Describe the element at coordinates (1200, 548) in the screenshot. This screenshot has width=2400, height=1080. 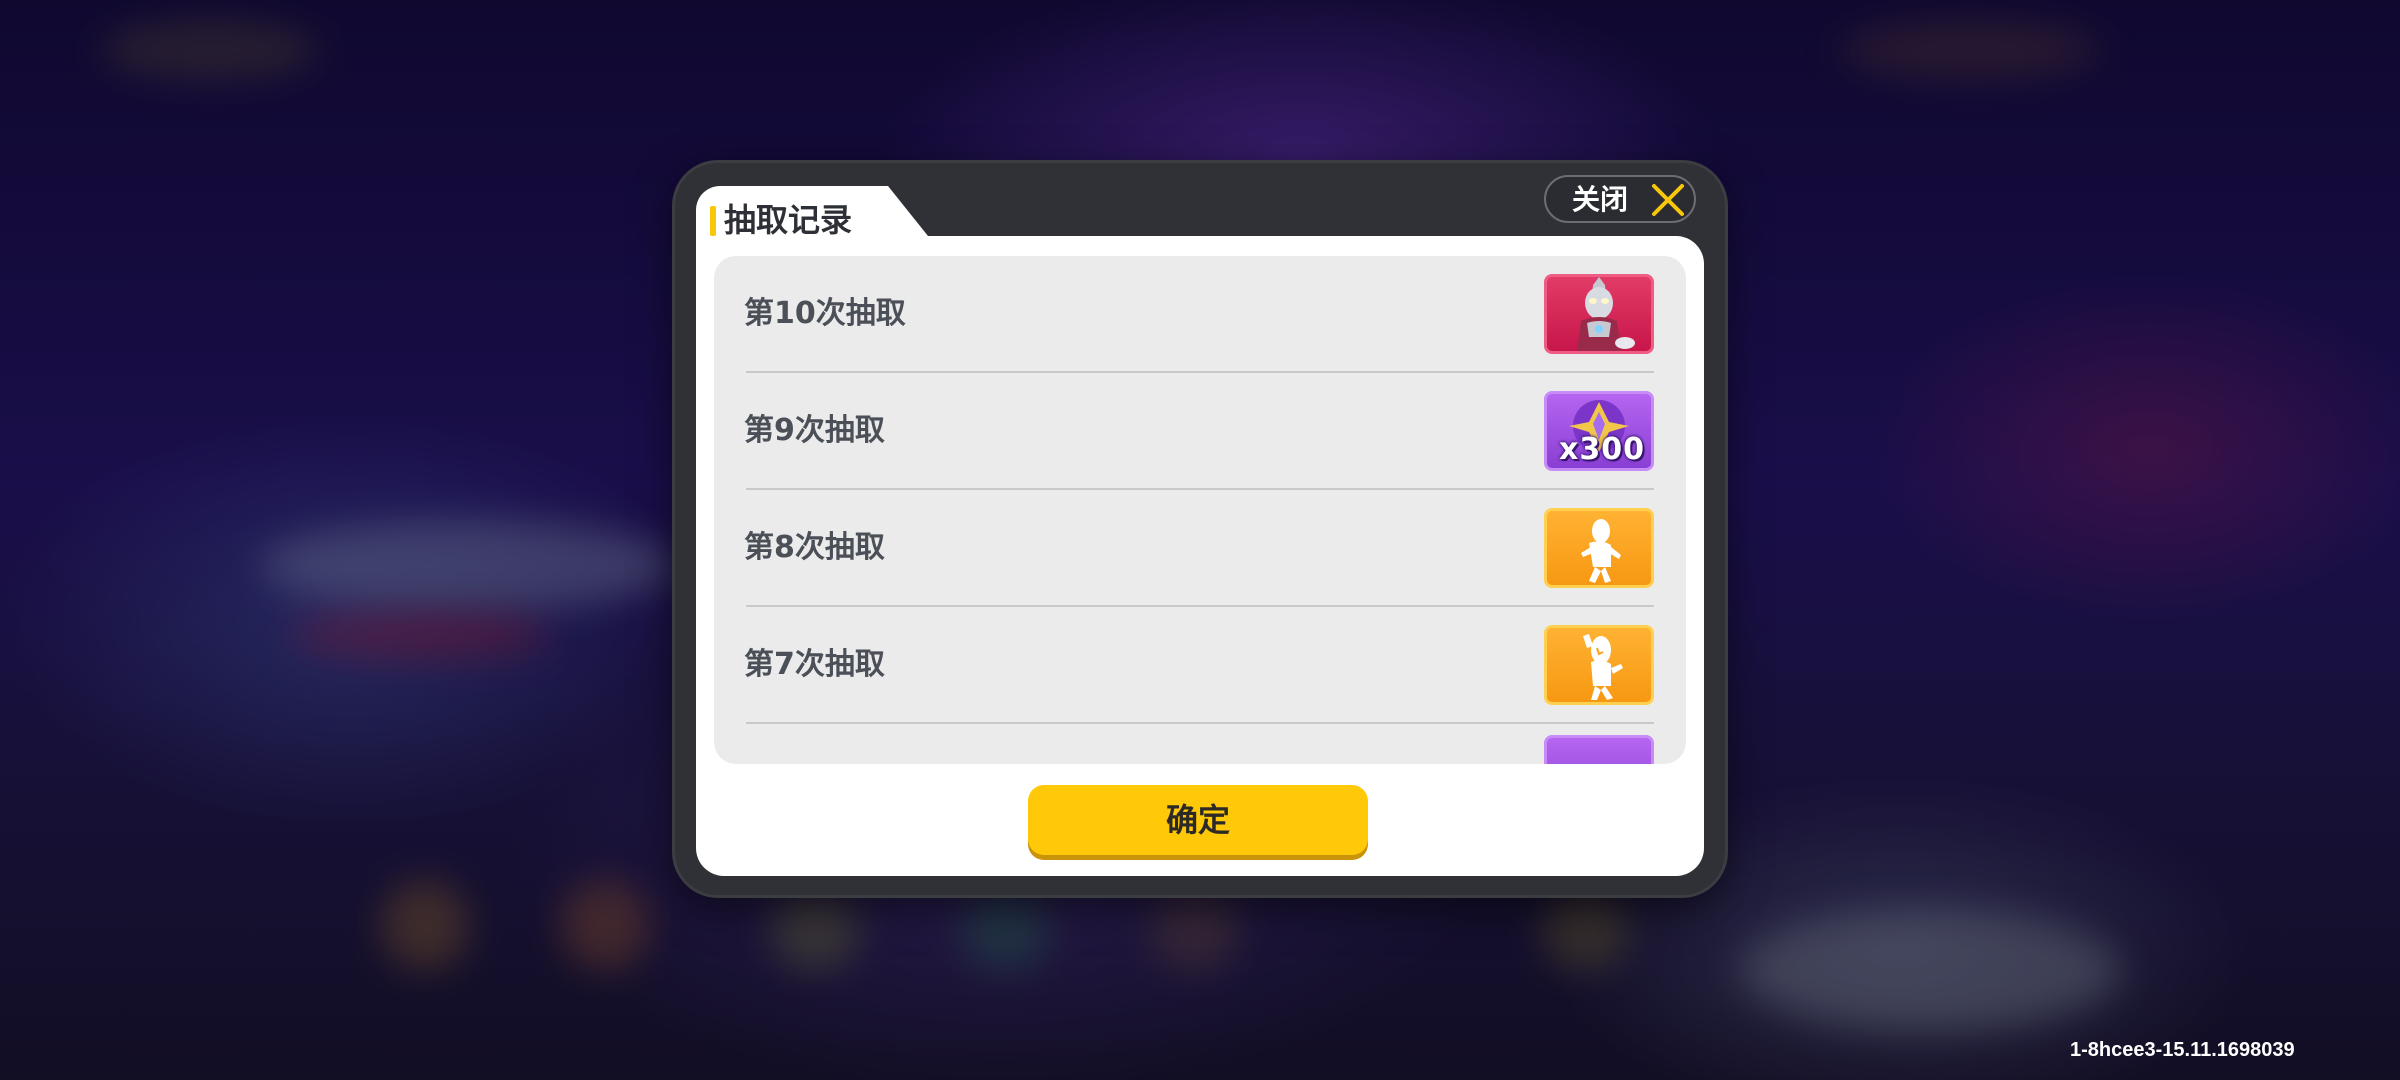
I see `list-item: 第8次抽取` at that location.